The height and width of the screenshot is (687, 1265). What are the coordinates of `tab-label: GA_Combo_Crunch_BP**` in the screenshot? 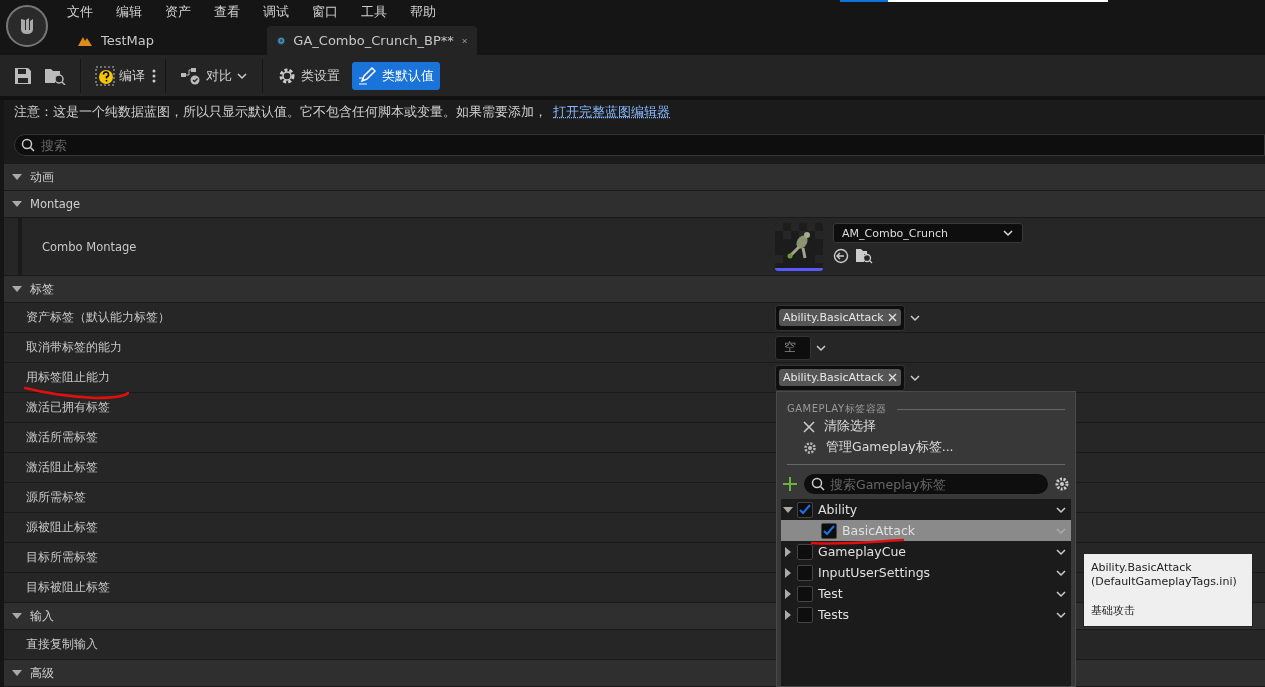 It's located at (373, 40).